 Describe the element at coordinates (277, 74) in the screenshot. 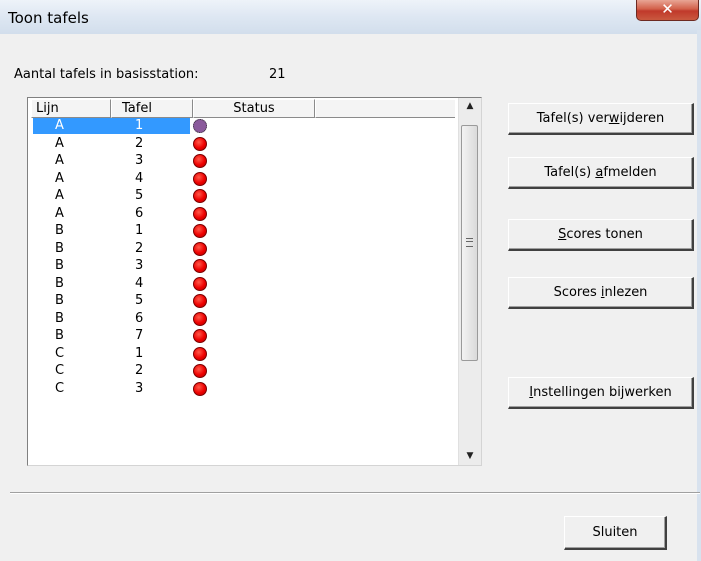

I see `table-count-value: 21` at that location.